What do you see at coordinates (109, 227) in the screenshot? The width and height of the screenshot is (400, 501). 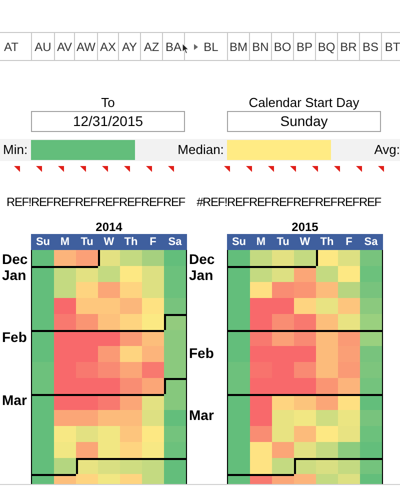 I see `year-title: 2014` at bounding box center [109, 227].